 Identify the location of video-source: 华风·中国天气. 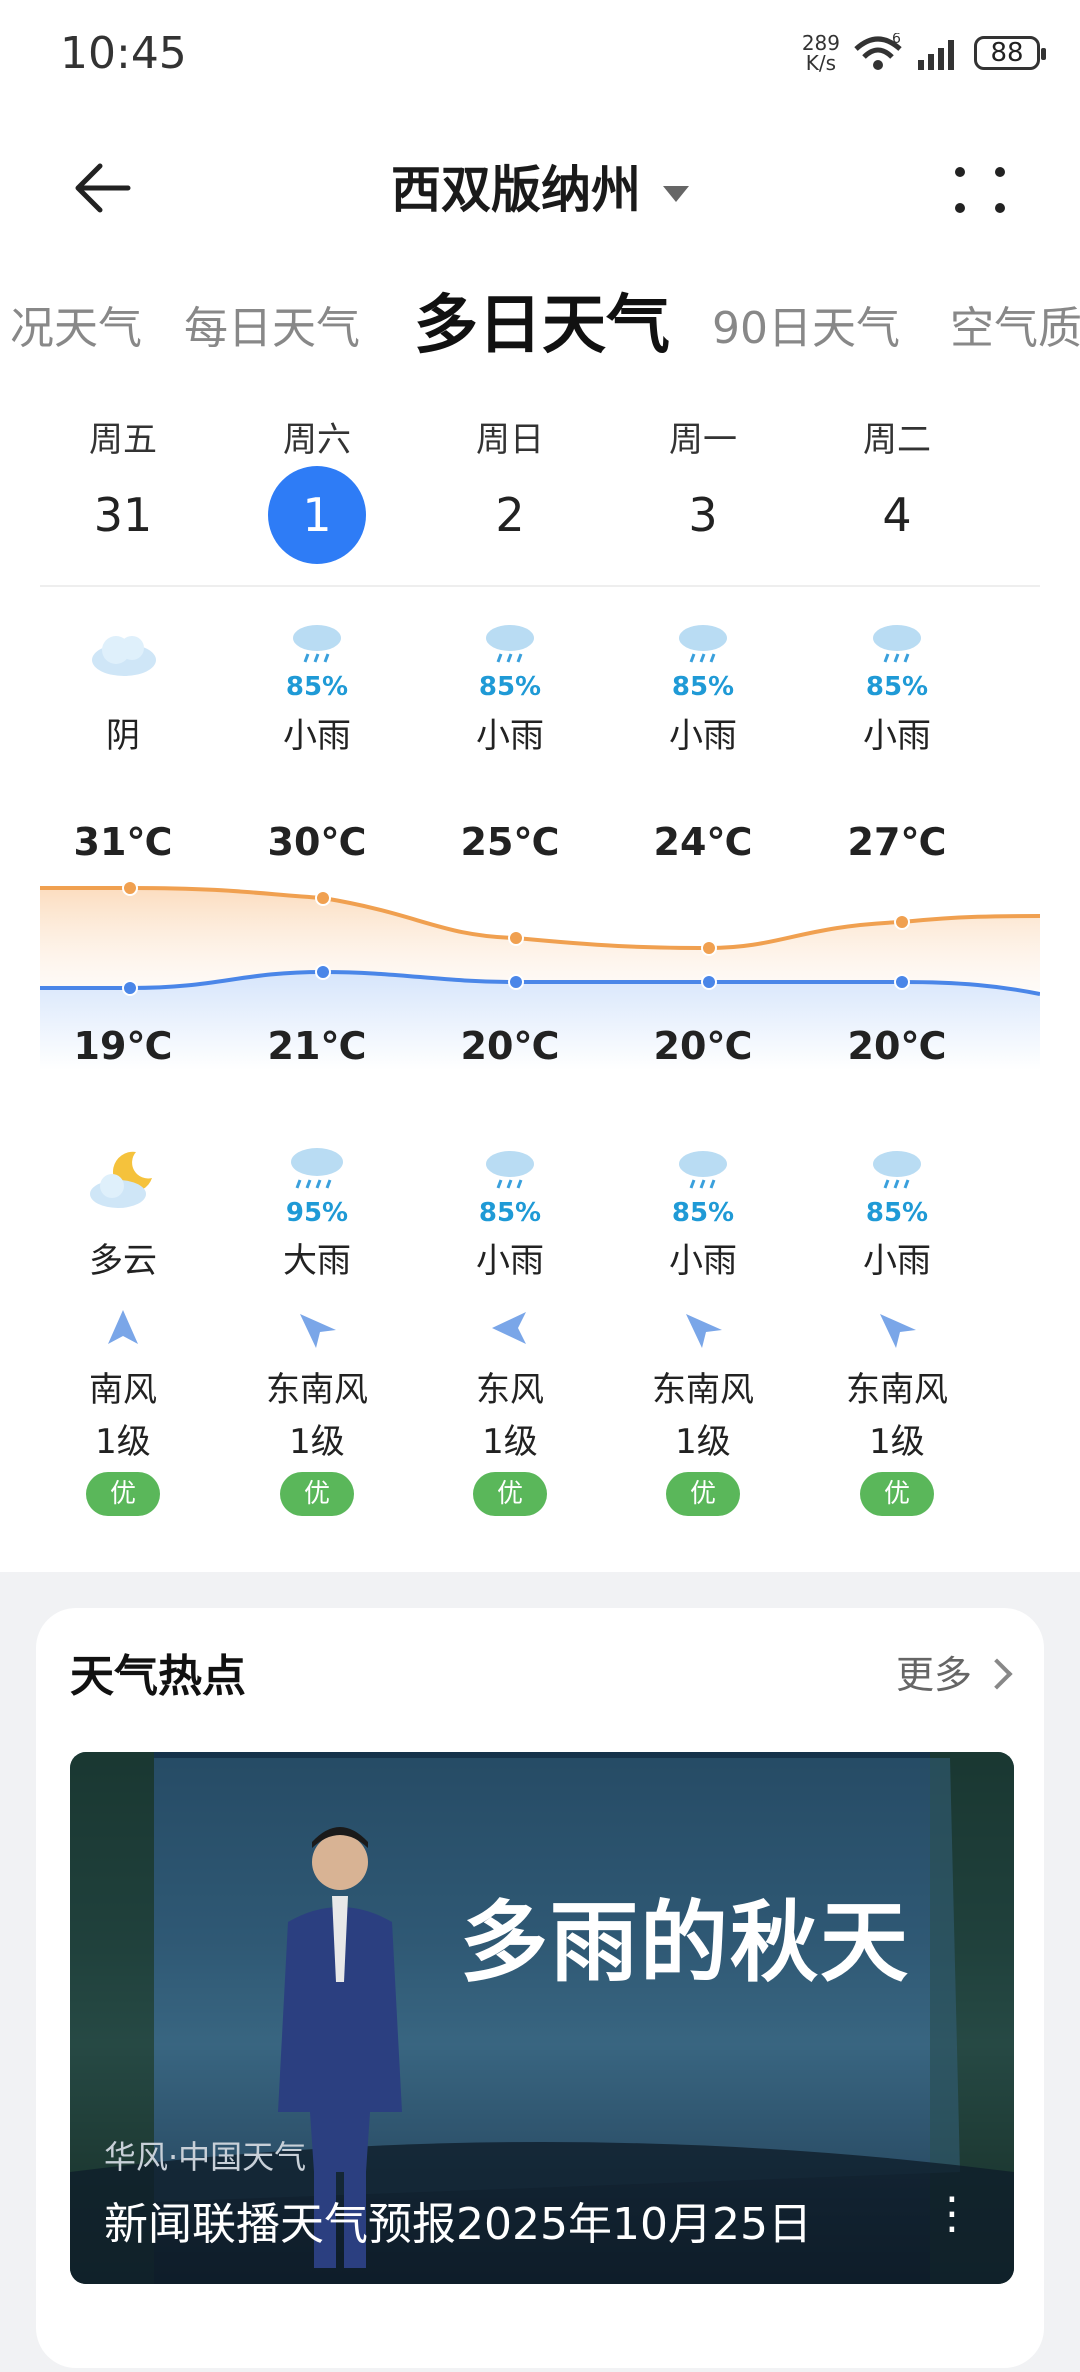
(205, 2157).